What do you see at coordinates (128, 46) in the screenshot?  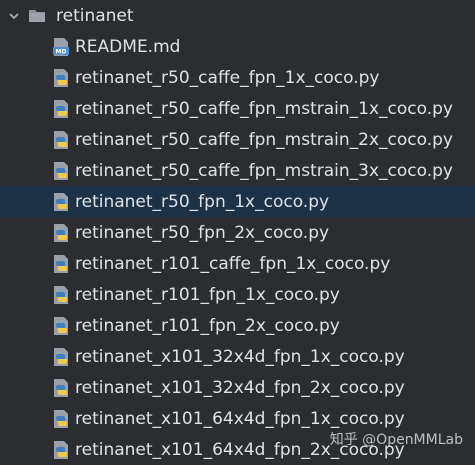 I see `file-name: README.md` at bounding box center [128, 46].